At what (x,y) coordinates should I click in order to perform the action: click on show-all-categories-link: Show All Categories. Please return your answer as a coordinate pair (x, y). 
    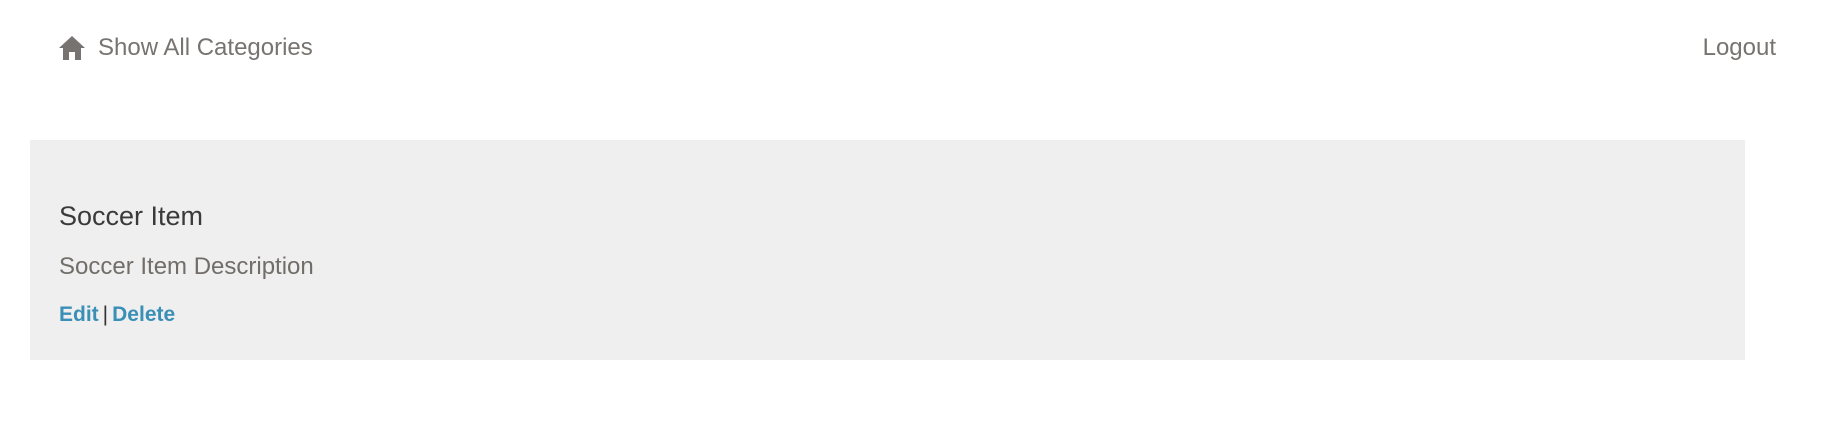
    Looking at the image, I should click on (185, 48).